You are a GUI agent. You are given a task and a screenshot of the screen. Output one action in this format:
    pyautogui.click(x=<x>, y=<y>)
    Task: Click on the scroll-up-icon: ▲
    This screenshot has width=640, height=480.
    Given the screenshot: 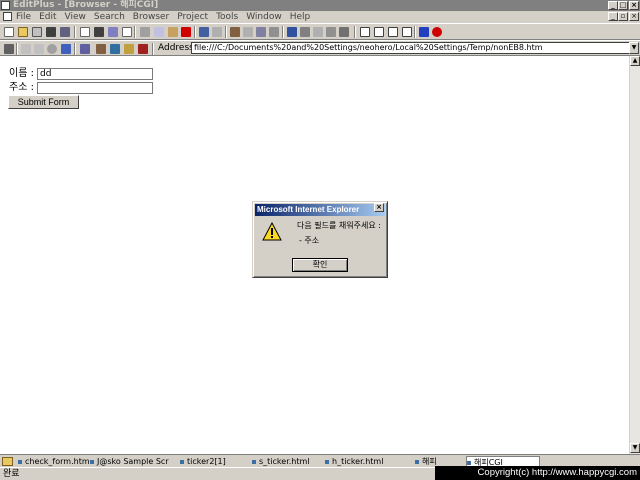 What is the action you would take?
    pyautogui.click(x=635, y=61)
    